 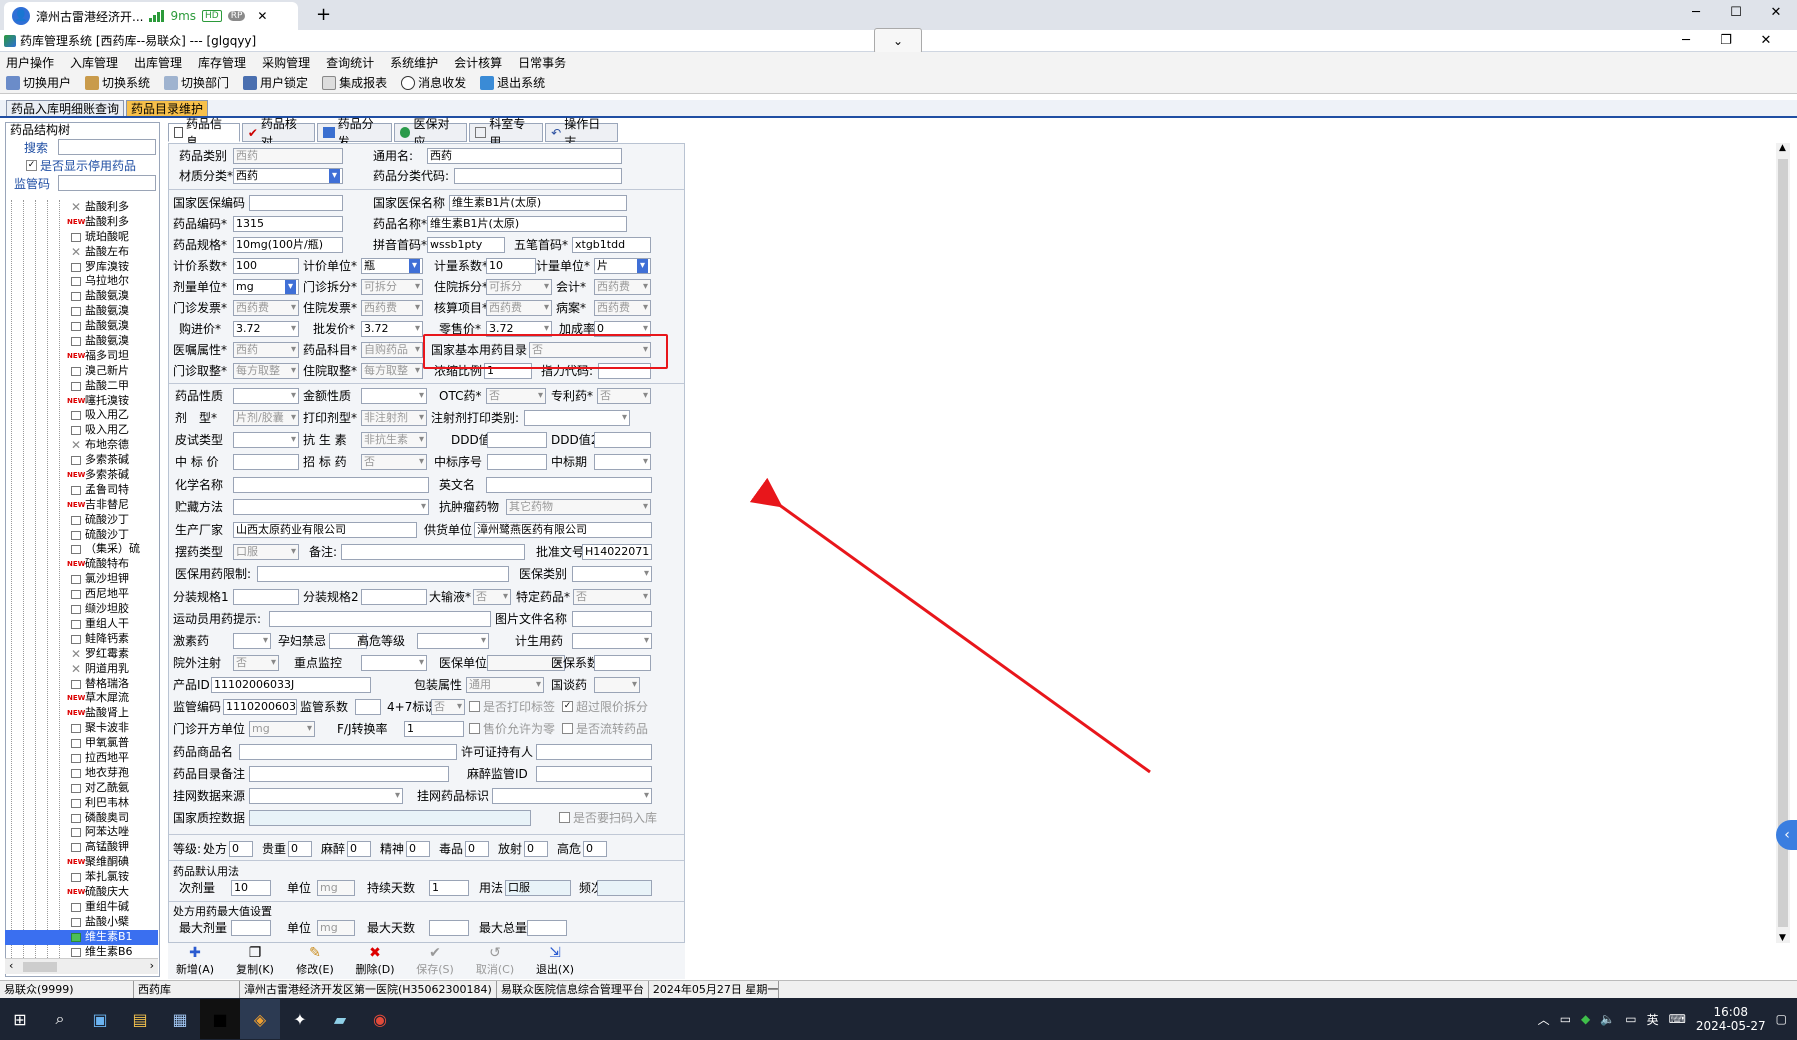 I want to click on tree-item: 溴己新片, so click(x=81, y=371).